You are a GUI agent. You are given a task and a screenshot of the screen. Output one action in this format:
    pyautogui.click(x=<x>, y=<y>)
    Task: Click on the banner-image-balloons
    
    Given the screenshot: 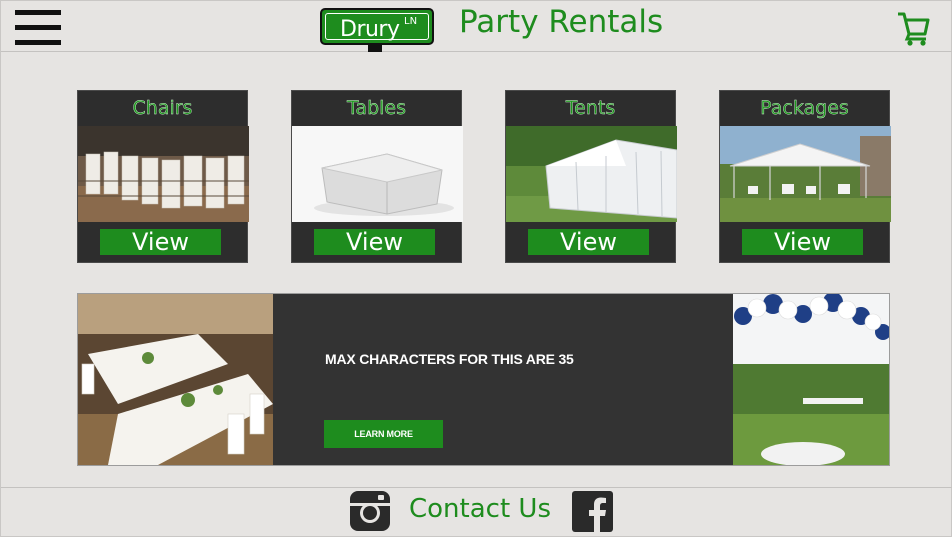 What is the action you would take?
    pyautogui.click(x=811, y=379)
    